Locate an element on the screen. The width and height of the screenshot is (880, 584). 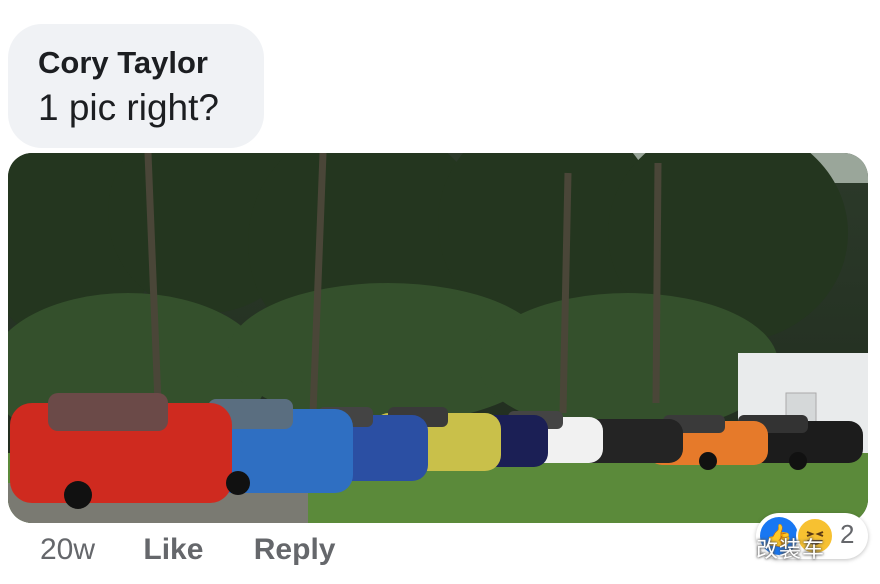
comment-actions: 20w Like Reply is located at coordinates (208, 550).